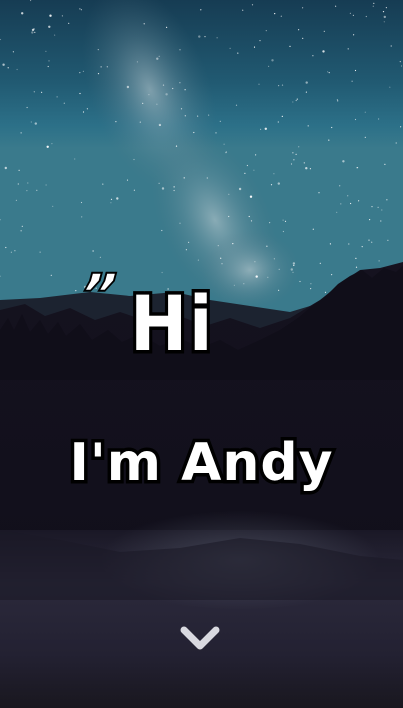  I want to click on scroll-down-button, so click(200, 638).